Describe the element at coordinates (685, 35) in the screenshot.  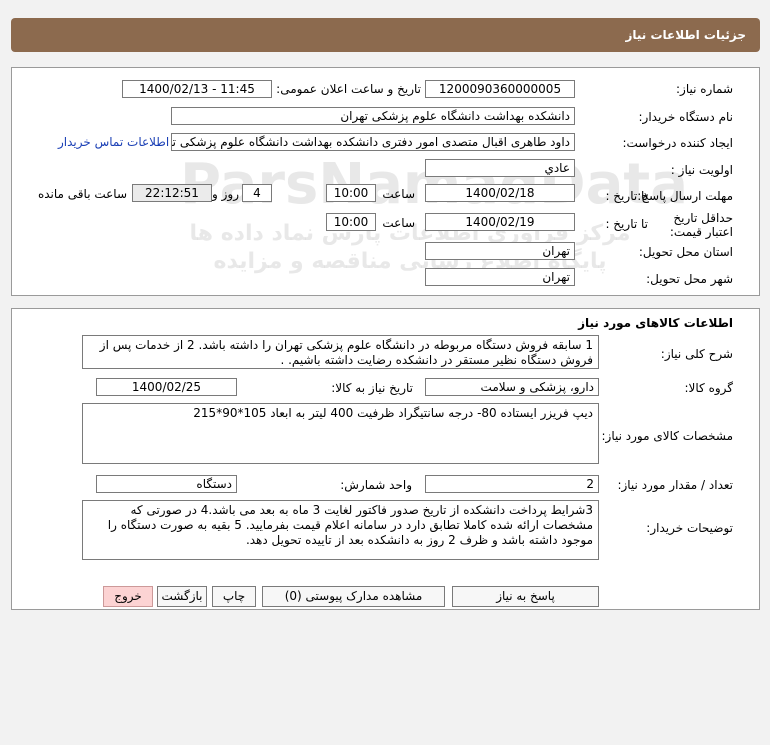
I see `page-title: جزئیات اطلاعات نیاز` at that location.